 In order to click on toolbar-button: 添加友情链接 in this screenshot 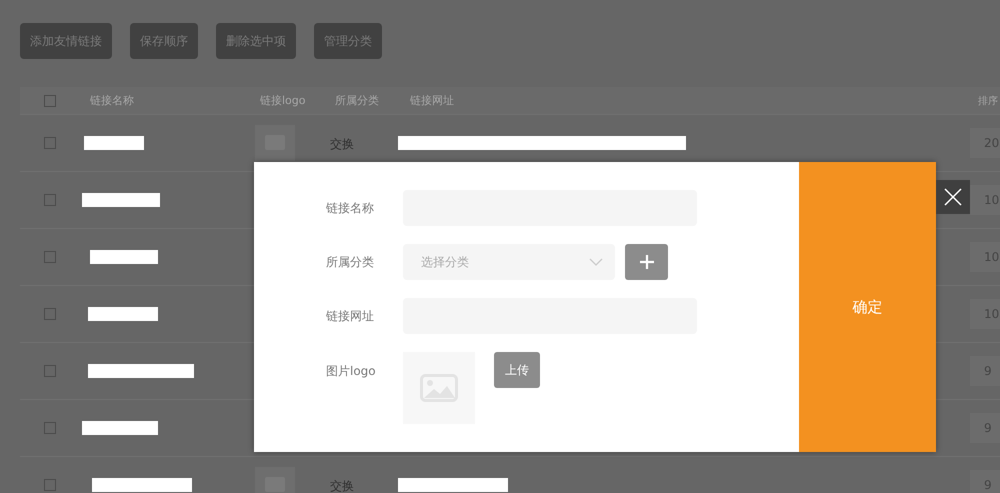, I will do `click(66, 41)`.